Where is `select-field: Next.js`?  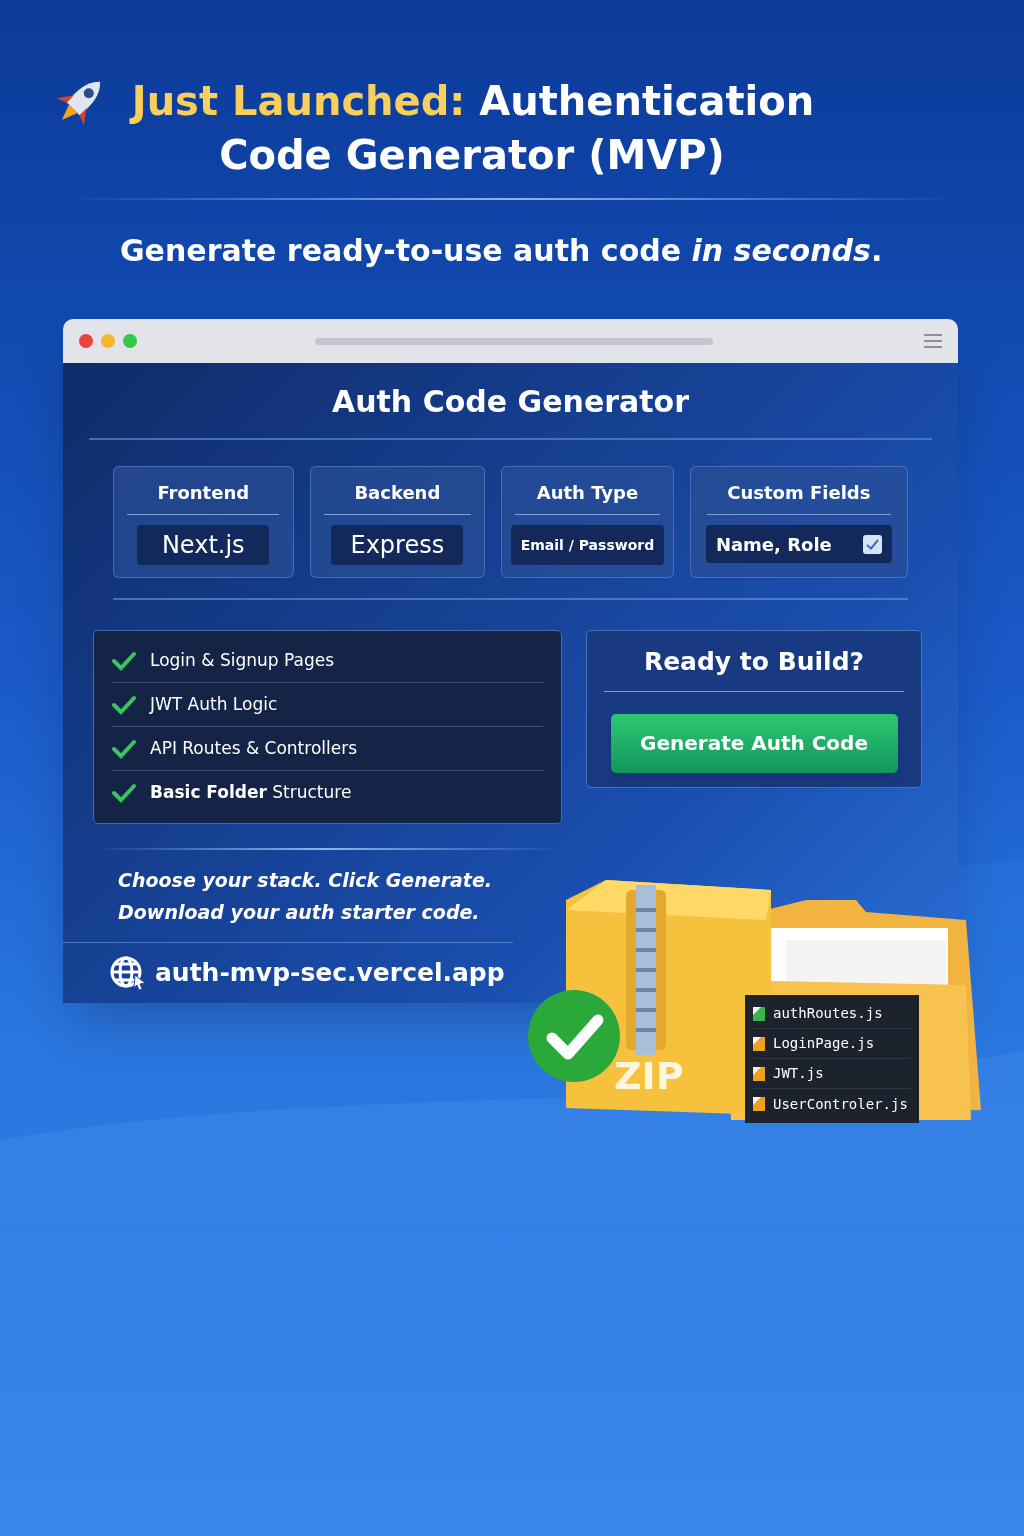
select-field: Next.js is located at coordinates (203, 545).